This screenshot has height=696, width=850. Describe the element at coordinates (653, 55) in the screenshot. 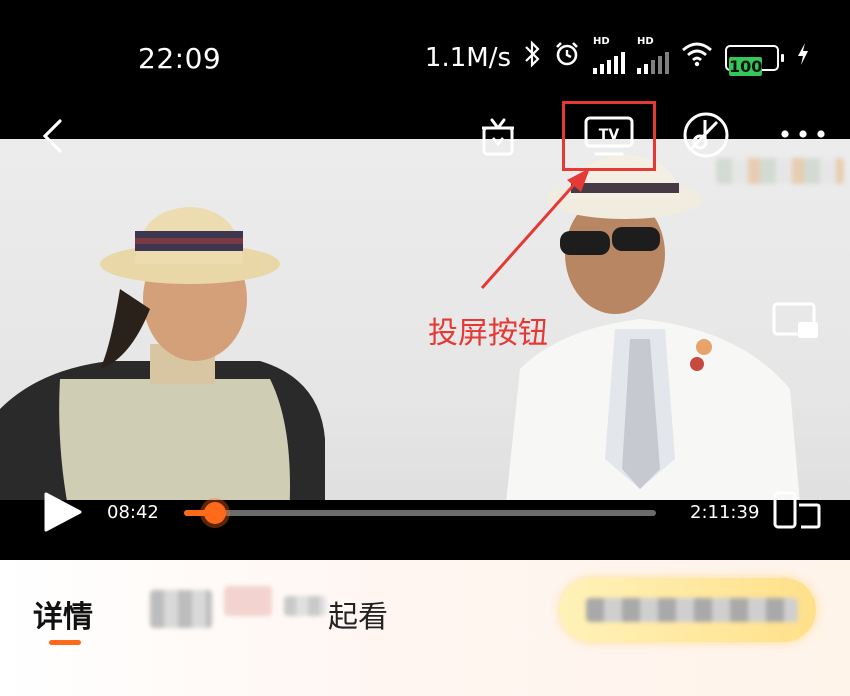

I see `signal-strength-icon-2: HD` at that location.